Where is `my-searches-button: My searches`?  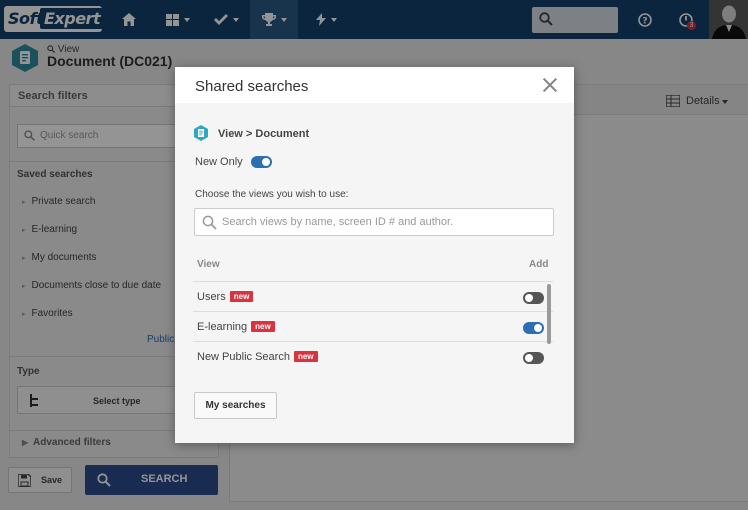
my-searches-button: My searches is located at coordinates (235, 405).